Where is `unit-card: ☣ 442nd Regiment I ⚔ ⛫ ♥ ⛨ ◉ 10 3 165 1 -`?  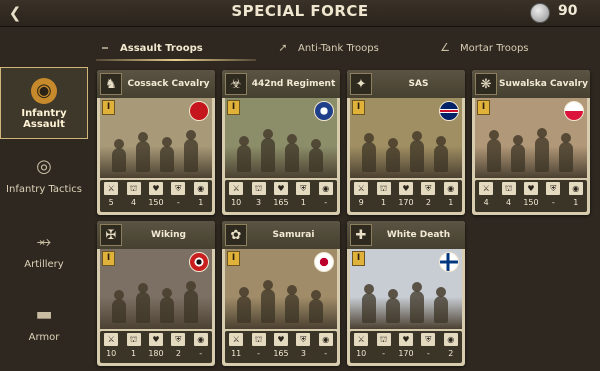
unit-card: ☣ 442nd Regiment I ⚔ ⛫ ♥ ⛨ ◉ 10 3 165 1 - is located at coordinates (281, 142).